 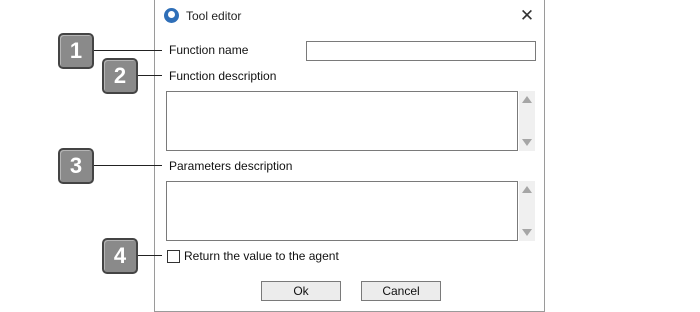 I want to click on close-icon: ✕, so click(x=527, y=16).